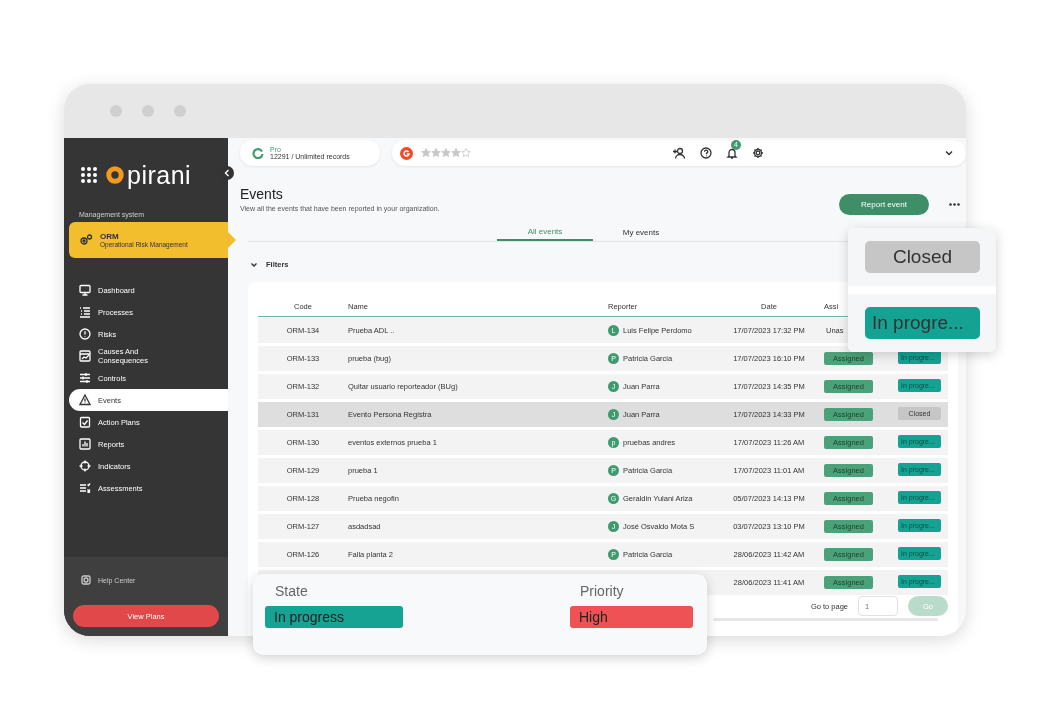 The width and height of the screenshot is (1040, 710). What do you see at coordinates (86, 240) in the screenshot?
I see `gears-icon` at bounding box center [86, 240].